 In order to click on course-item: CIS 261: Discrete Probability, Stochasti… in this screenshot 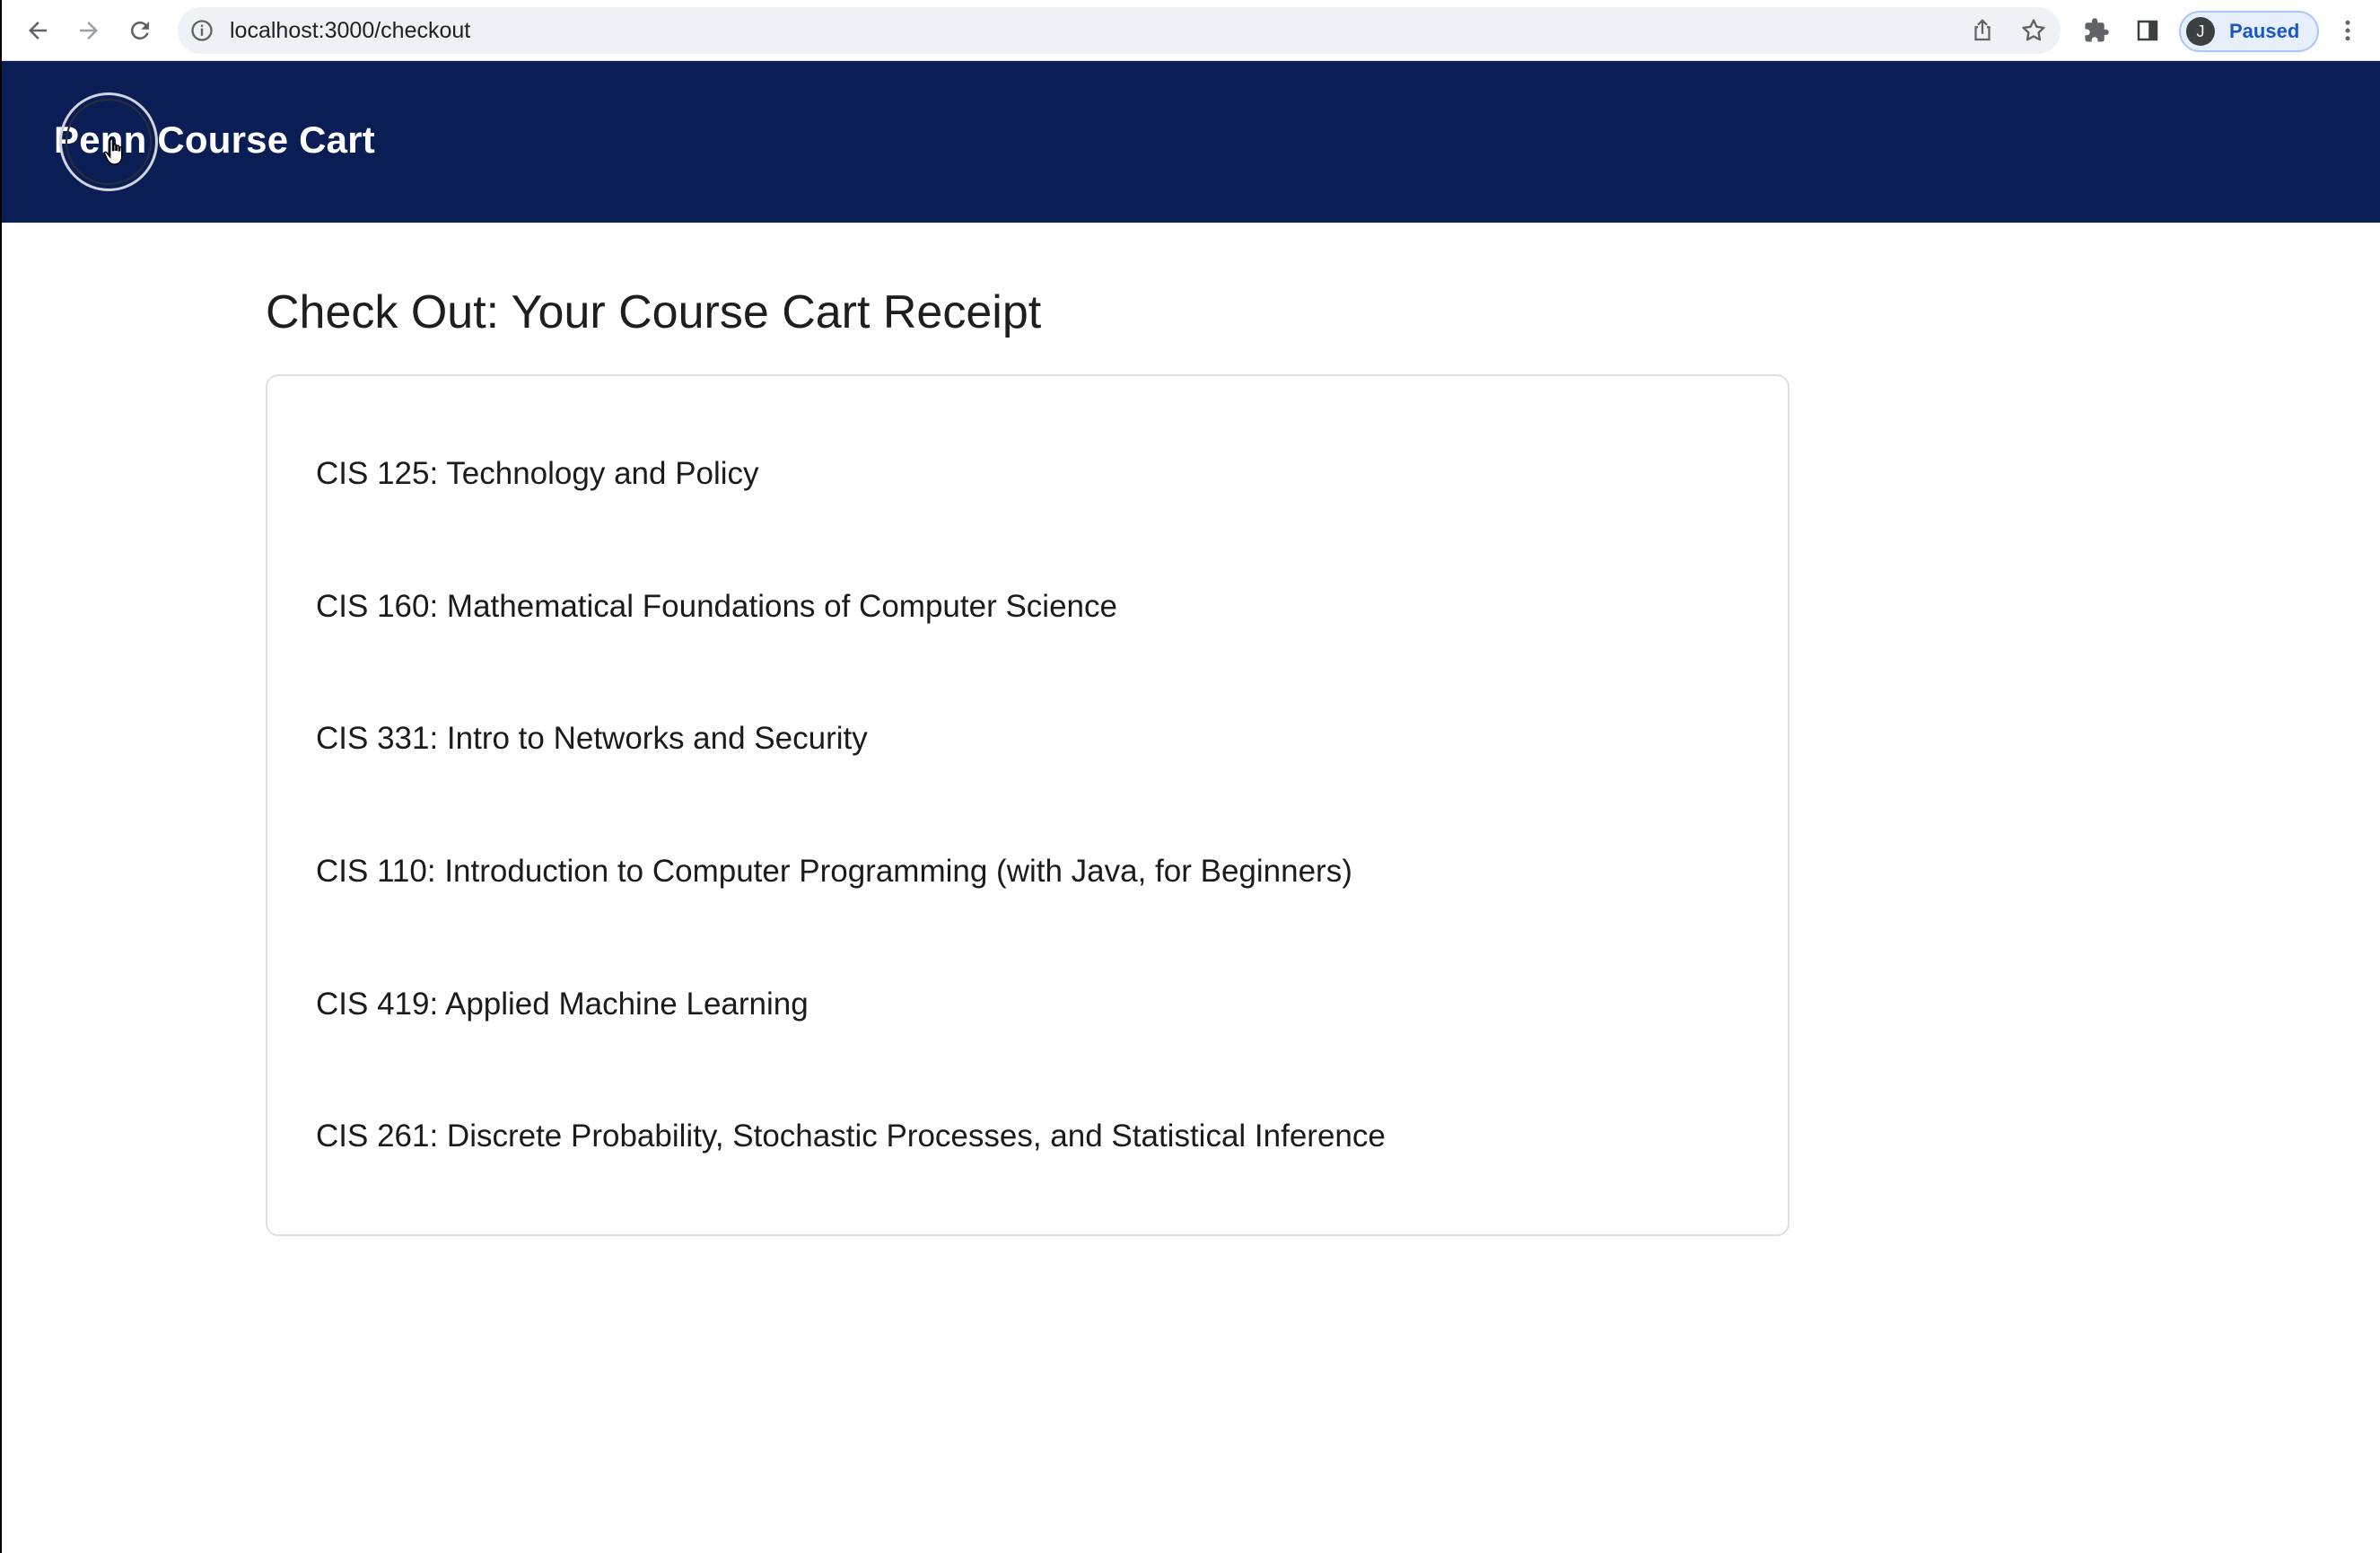, I will do `click(851, 1136)`.